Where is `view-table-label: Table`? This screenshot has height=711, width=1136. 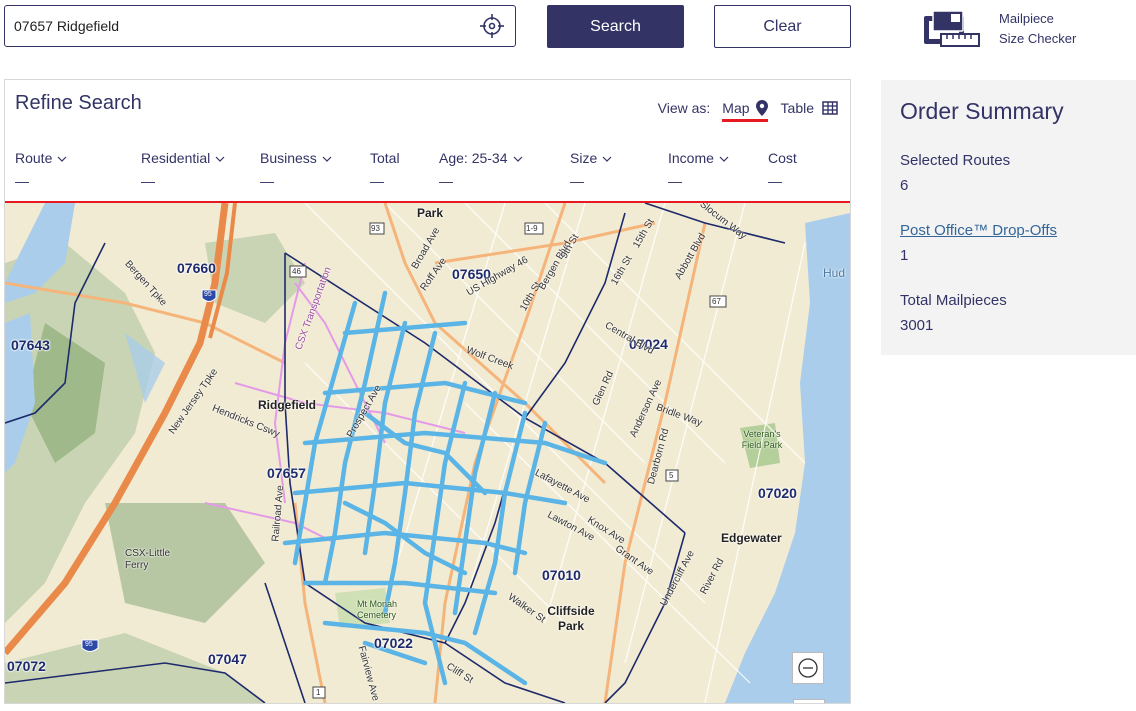
view-table-label: Table is located at coordinates (797, 108).